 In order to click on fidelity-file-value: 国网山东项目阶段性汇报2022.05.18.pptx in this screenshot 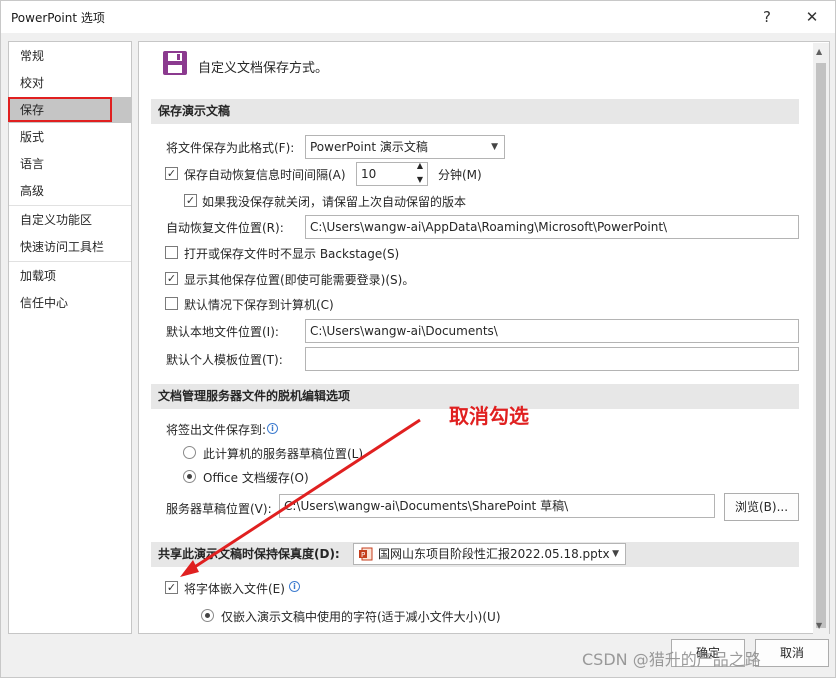, I will do `click(494, 554)`.